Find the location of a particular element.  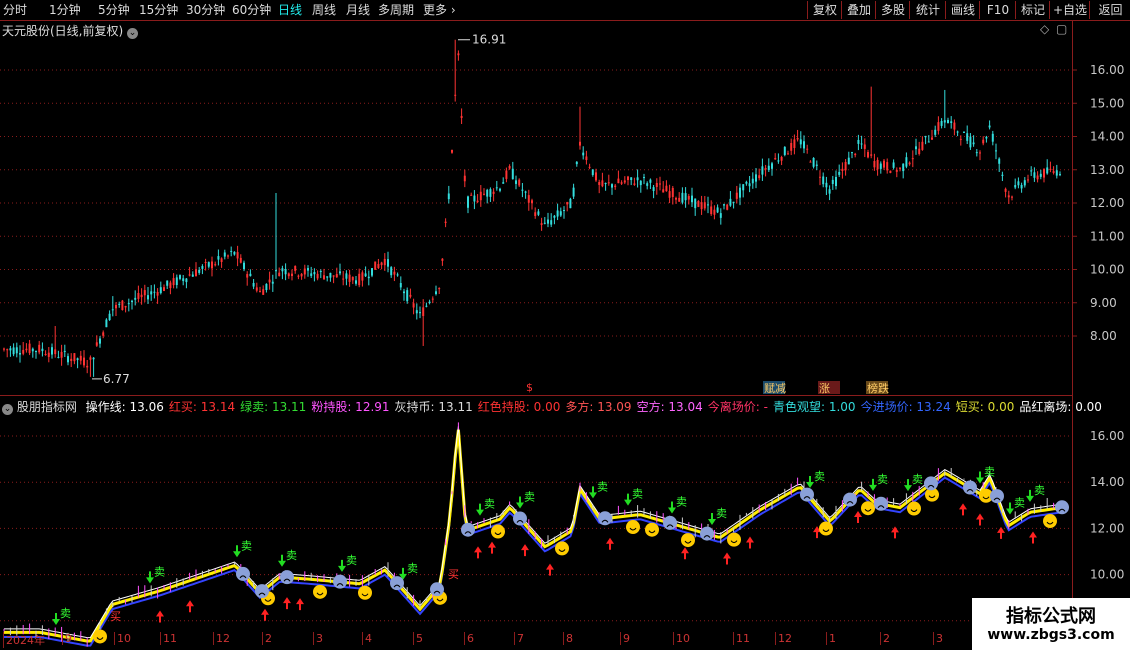

happy-face-icon is located at coordinates (688, 540).